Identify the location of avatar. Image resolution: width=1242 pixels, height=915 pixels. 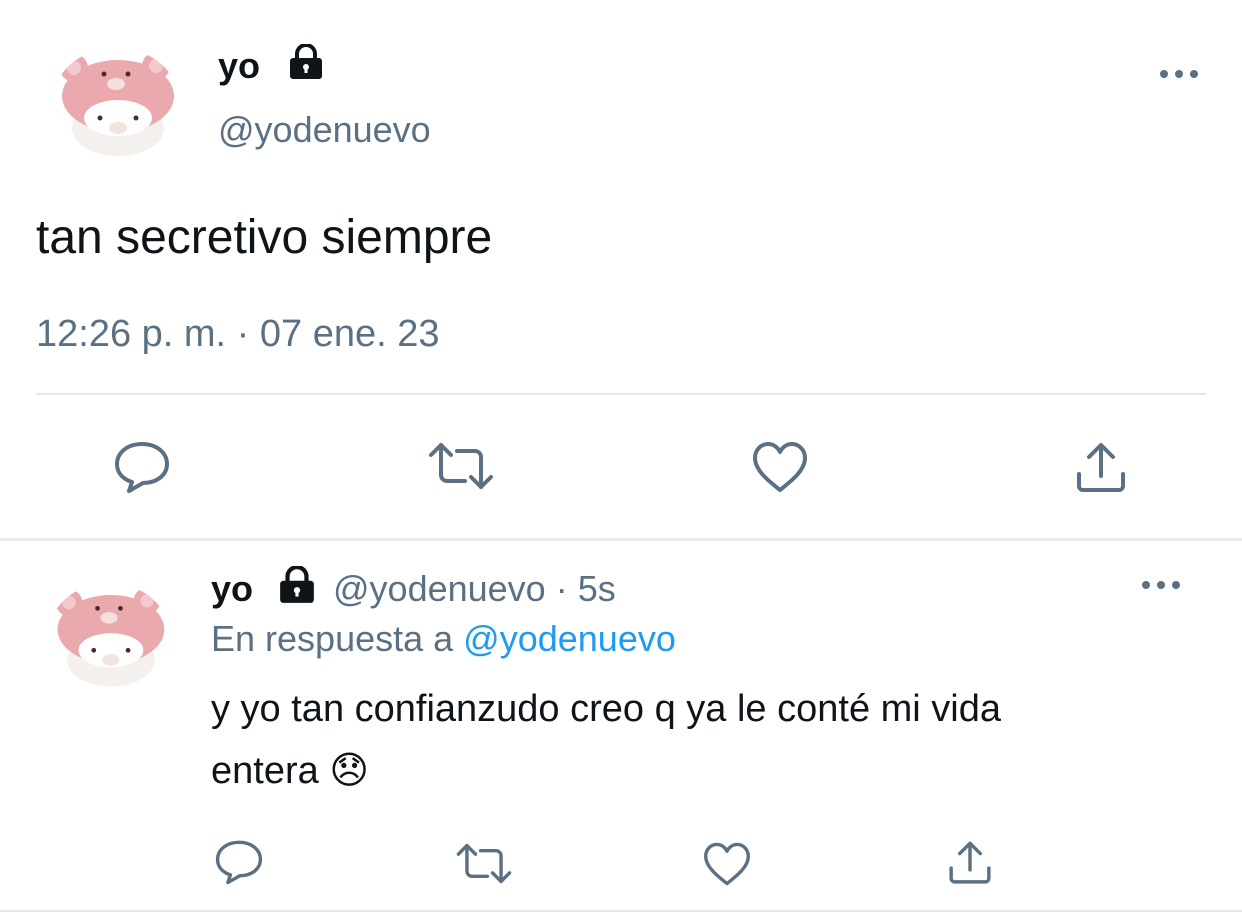
(116, 103).